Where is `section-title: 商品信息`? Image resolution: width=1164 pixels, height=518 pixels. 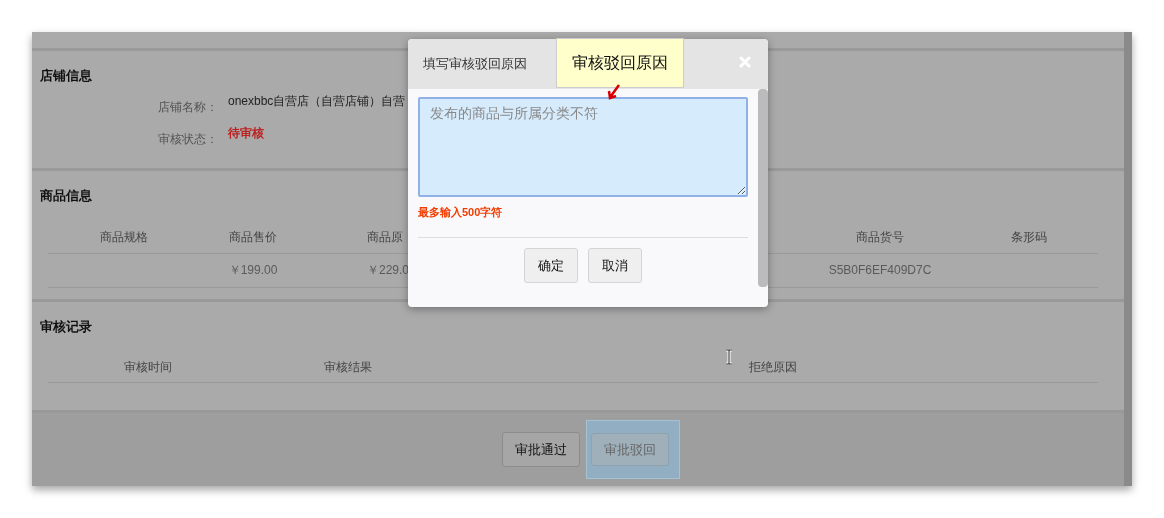
section-title: 商品信息 is located at coordinates (66, 196).